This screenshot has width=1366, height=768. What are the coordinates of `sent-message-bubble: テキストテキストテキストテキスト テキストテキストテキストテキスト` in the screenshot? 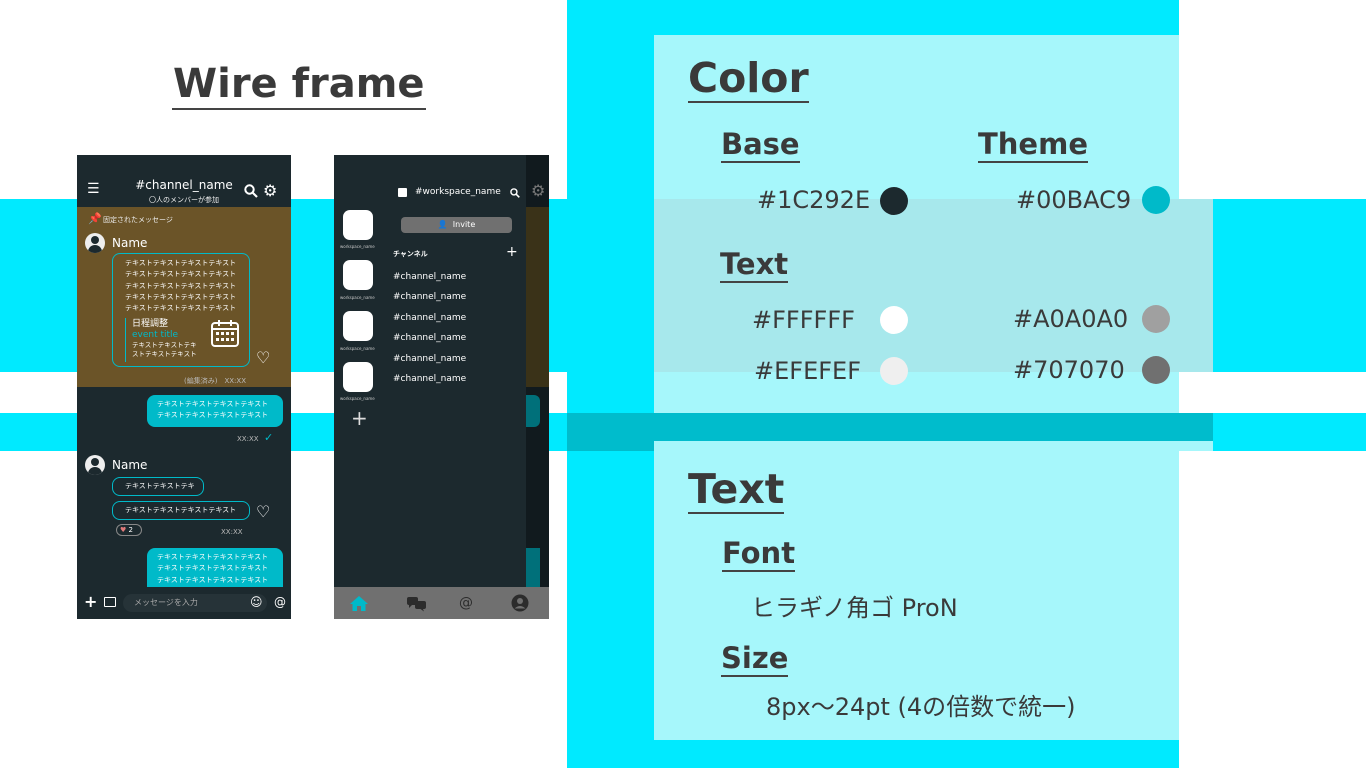 It's located at (215, 411).